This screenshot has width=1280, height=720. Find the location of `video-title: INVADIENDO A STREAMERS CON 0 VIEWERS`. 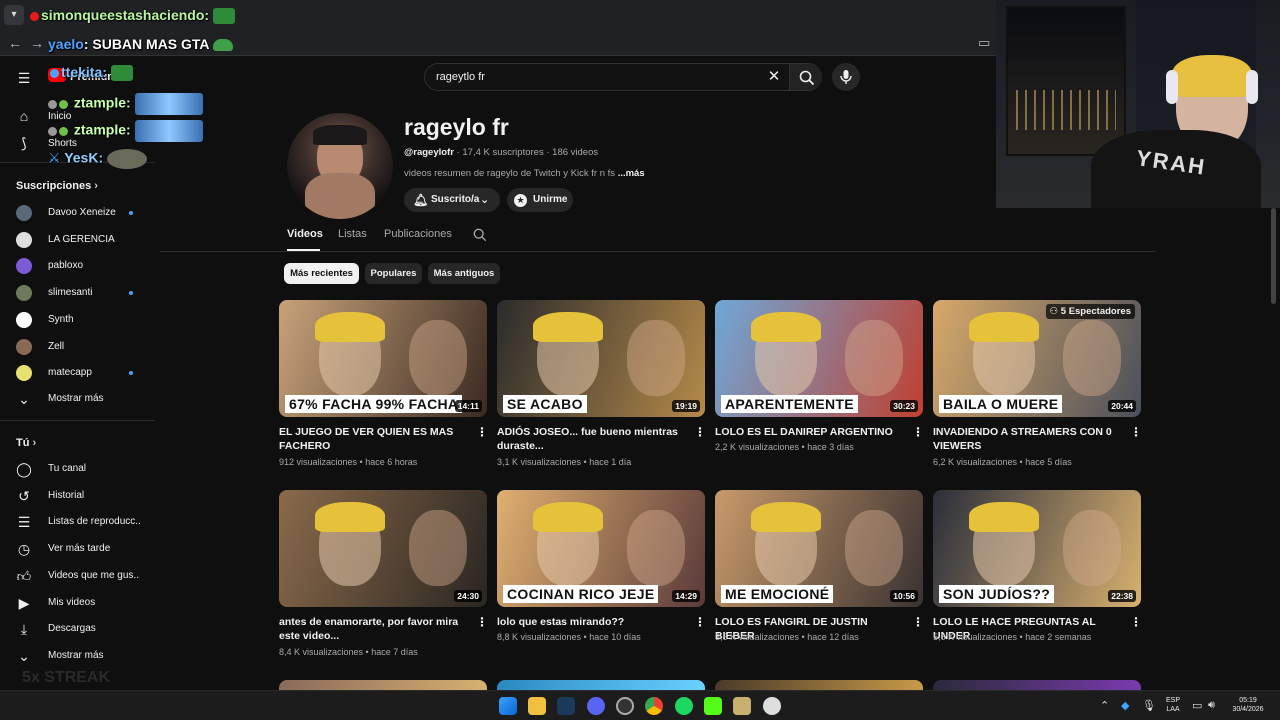

video-title: INVADIENDO A STREAMERS CON 0 VIEWERS is located at coordinates (1026, 439).